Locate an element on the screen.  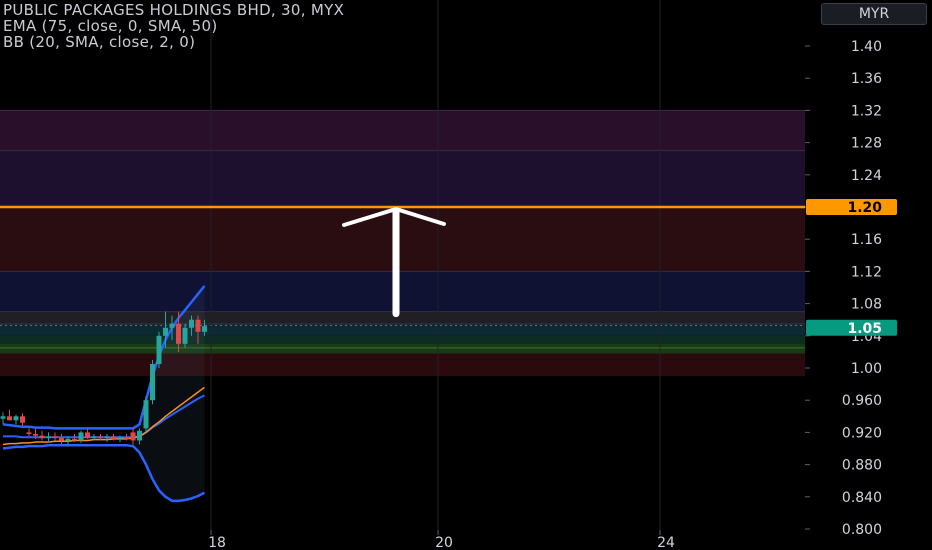
y-tick-label: 1.40 is located at coordinates (866, 47).